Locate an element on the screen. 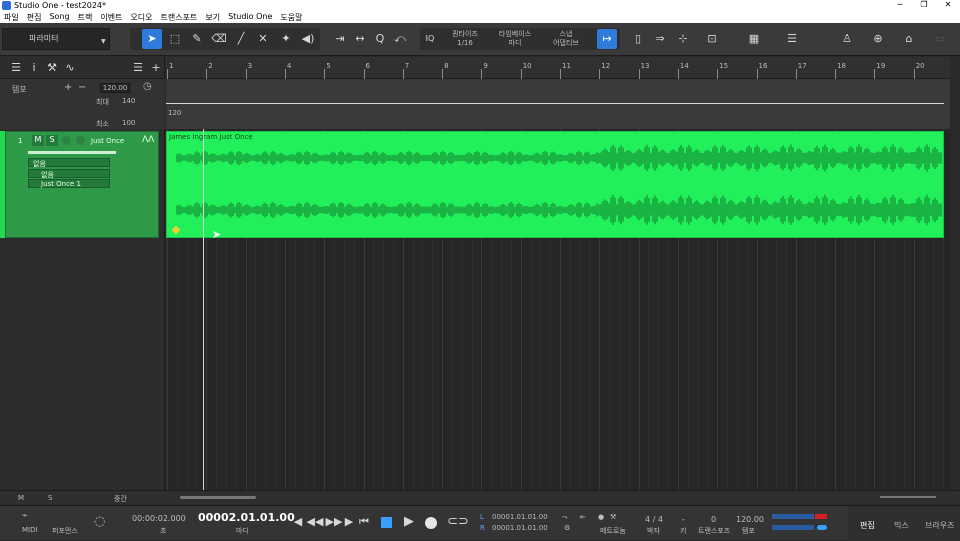 The image size is (960, 541). range-tool-icon: ⬚ is located at coordinates (175, 39).